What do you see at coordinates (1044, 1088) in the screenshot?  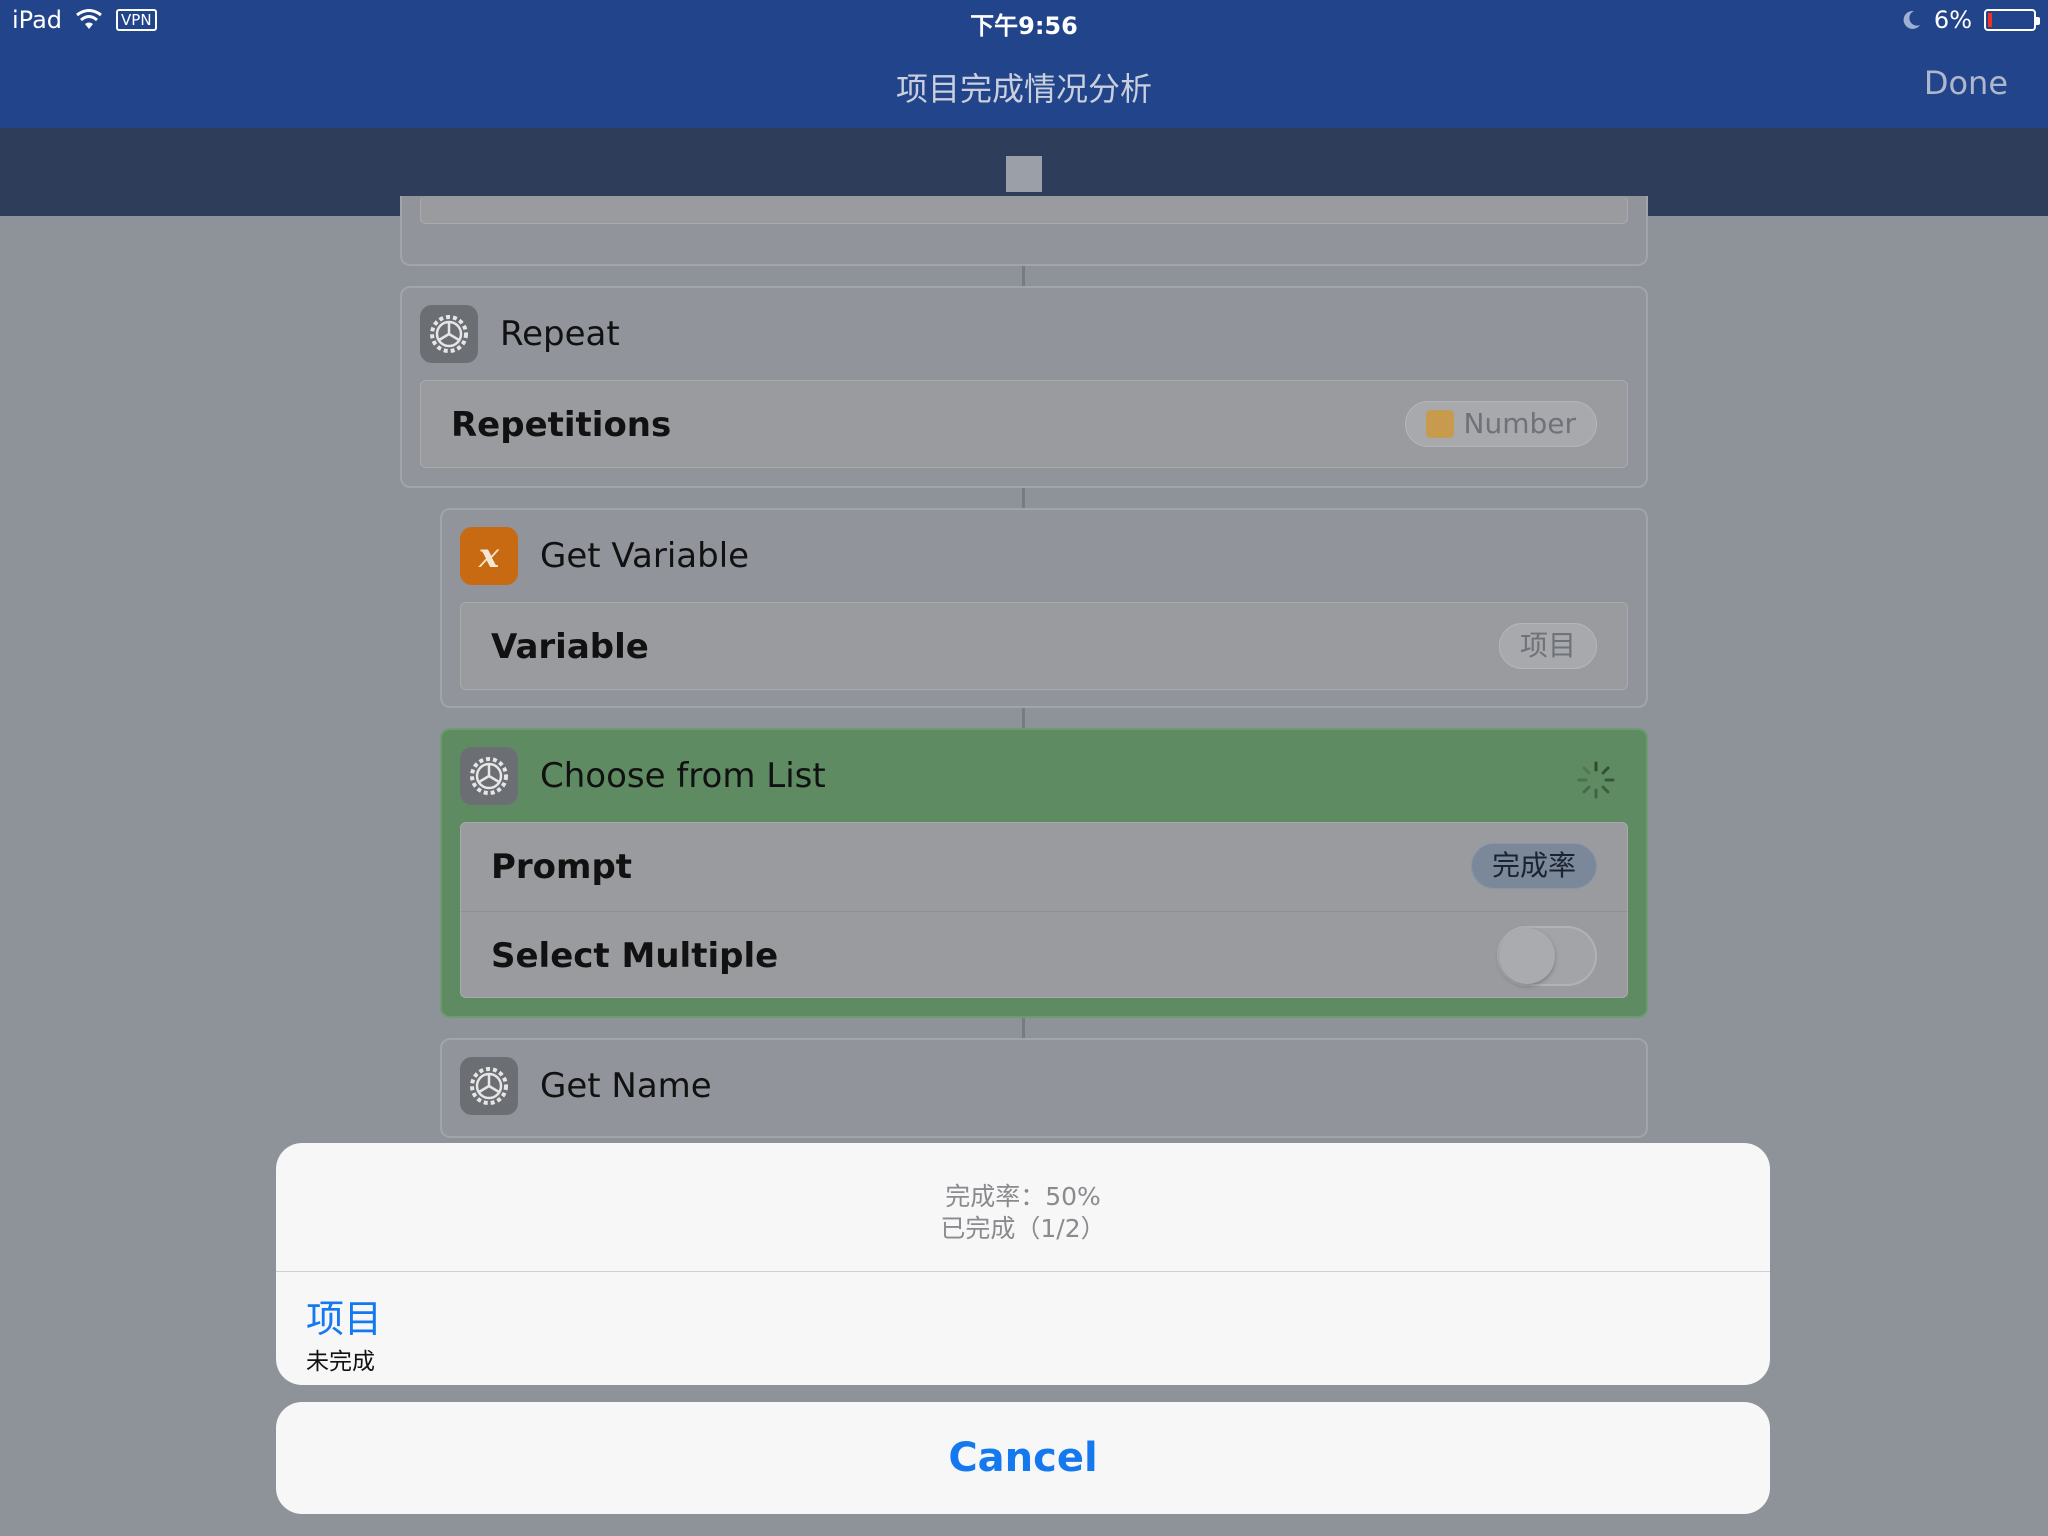 I see `get-name-action-card: Get Name` at bounding box center [1044, 1088].